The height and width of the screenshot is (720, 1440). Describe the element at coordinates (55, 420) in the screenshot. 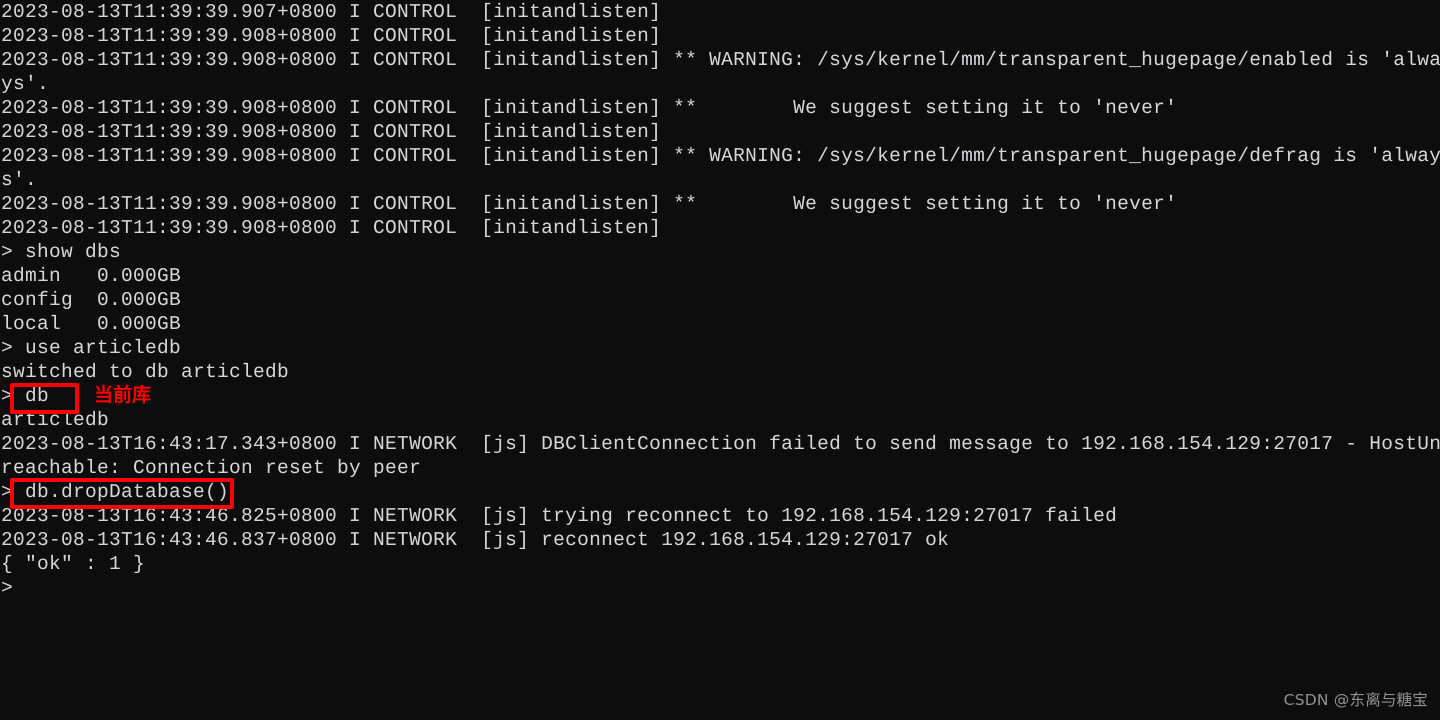

I see `terminal-line: articledb` at that location.